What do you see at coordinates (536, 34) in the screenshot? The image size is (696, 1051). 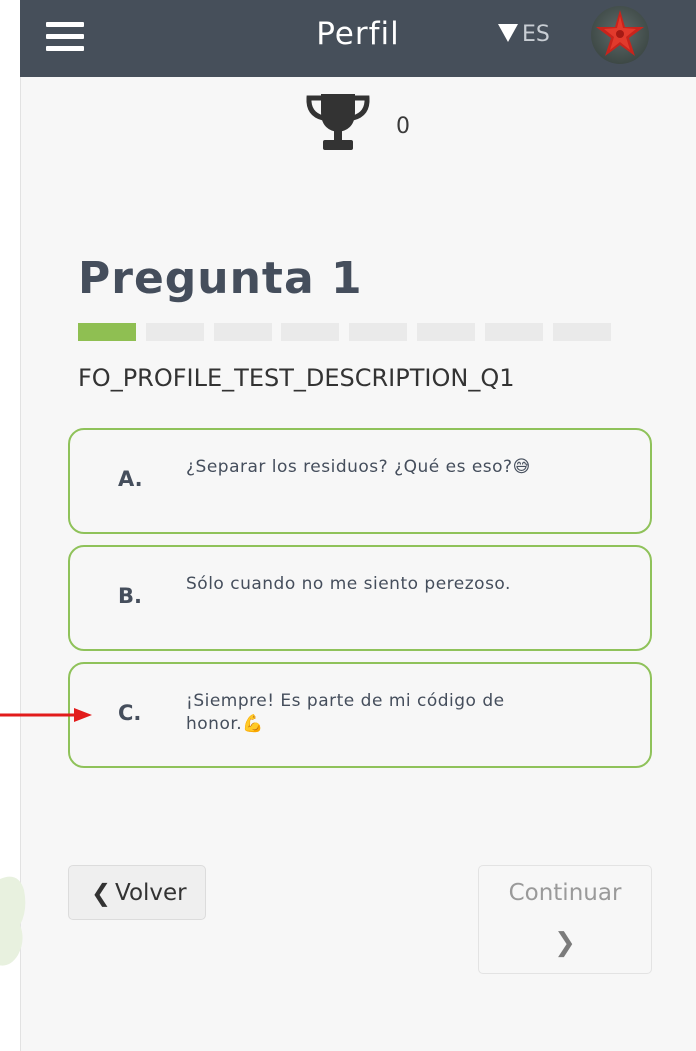 I see `language-code: ES` at bounding box center [536, 34].